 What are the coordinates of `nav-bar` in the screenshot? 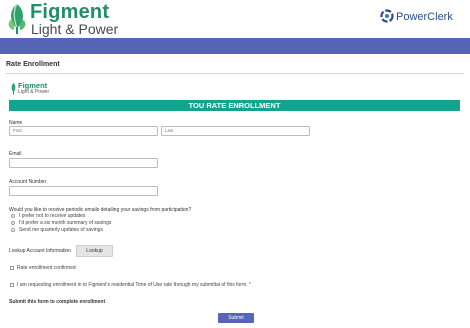 It's located at (235, 46).